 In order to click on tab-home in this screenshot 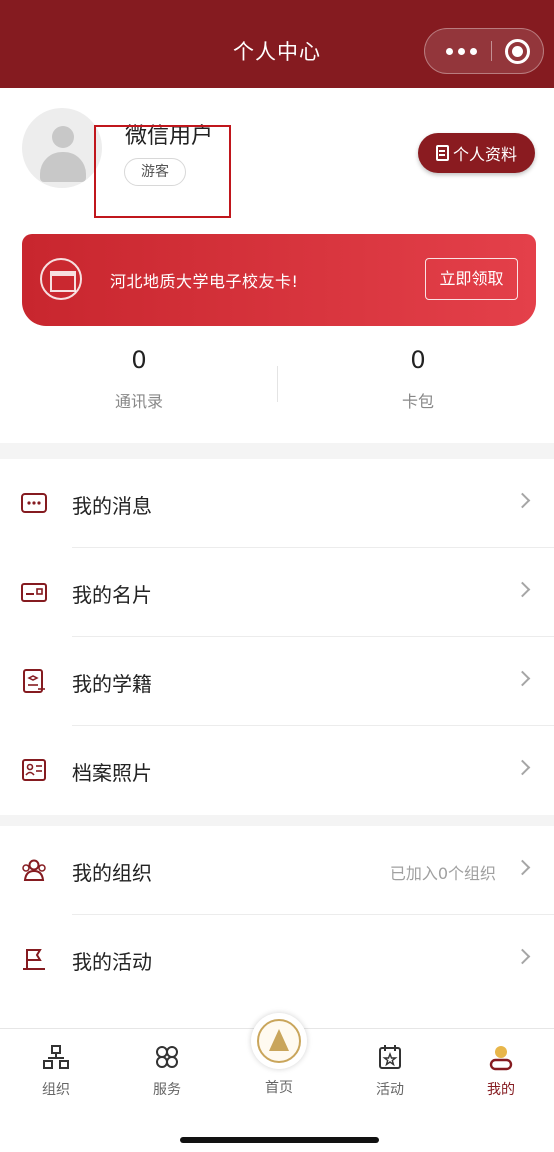, I will do `click(279, 1041)`.